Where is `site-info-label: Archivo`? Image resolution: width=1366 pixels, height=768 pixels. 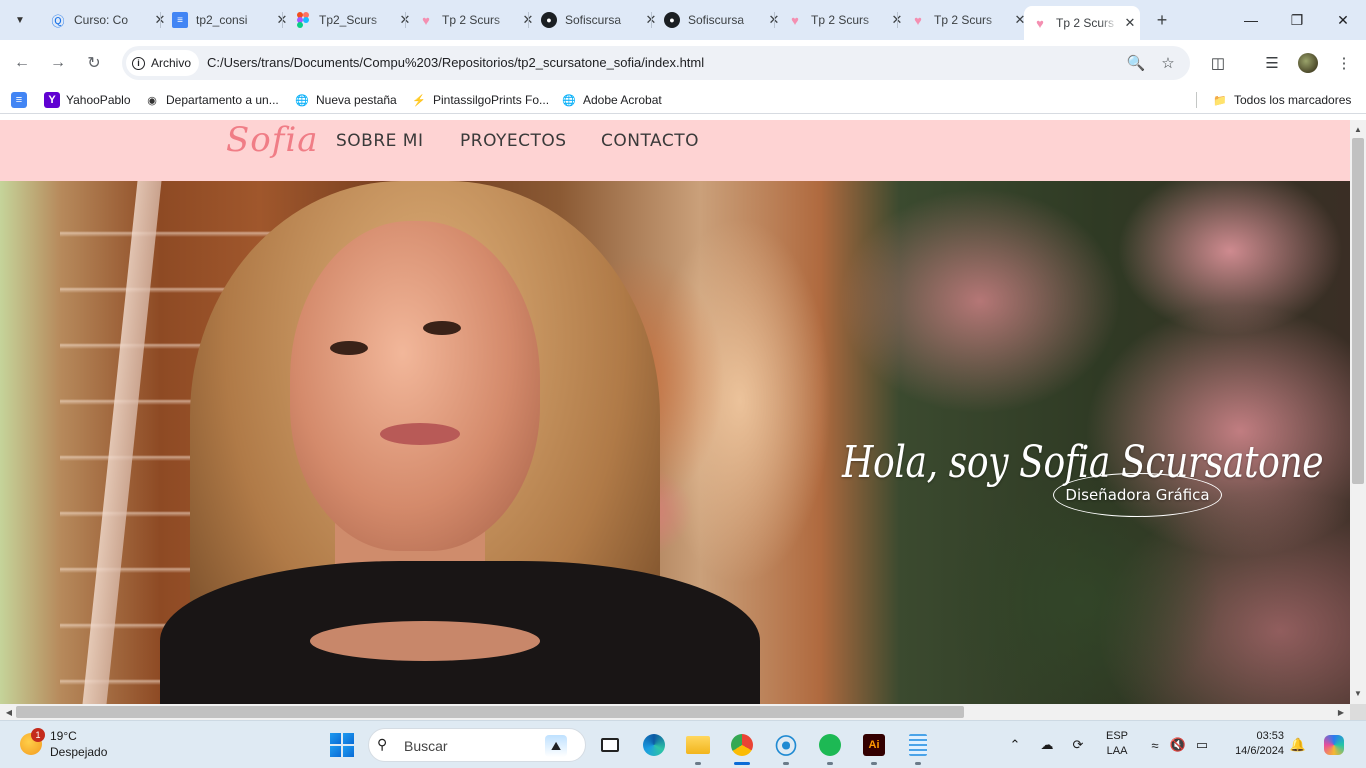 site-info-label: Archivo is located at coordinates (171, 63).